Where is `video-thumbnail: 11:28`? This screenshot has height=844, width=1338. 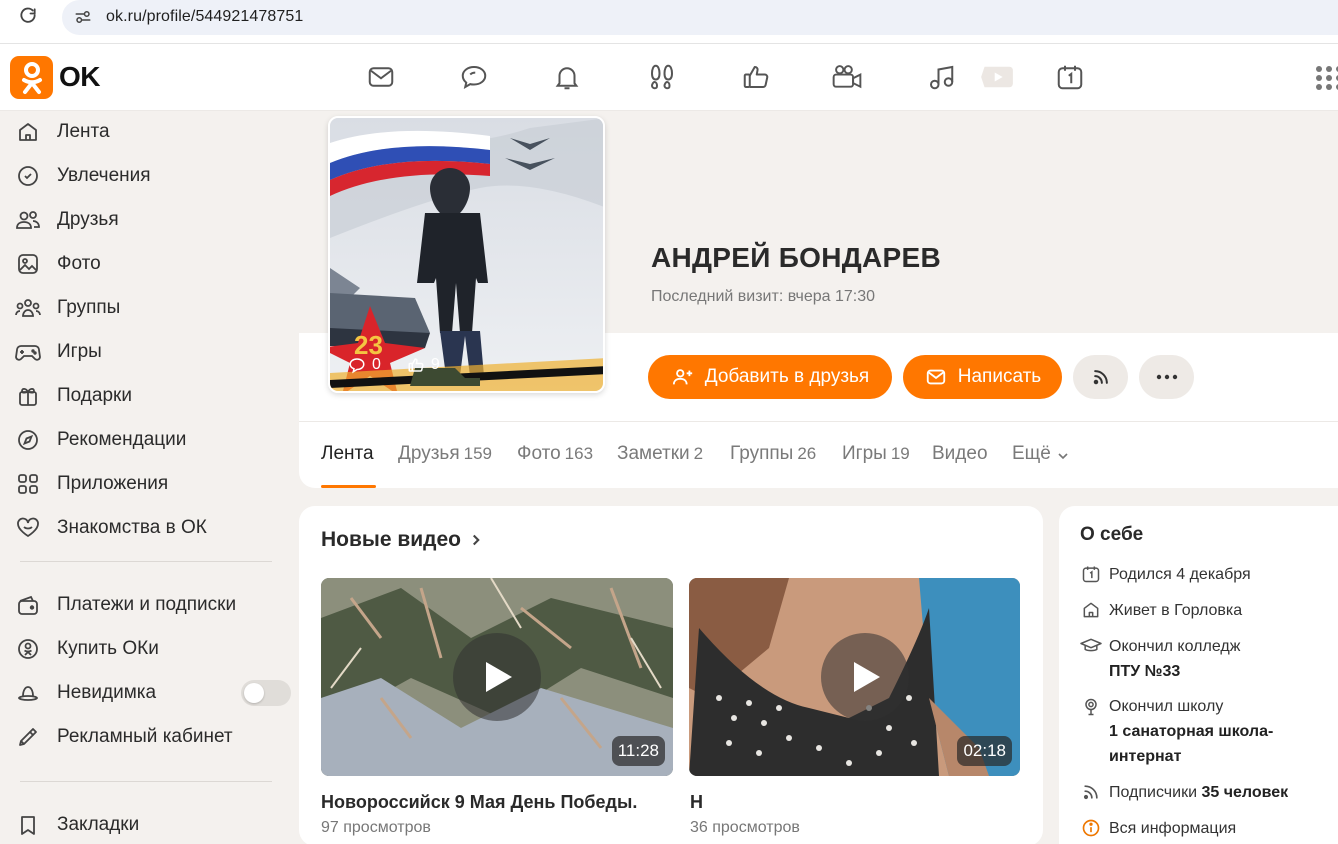 video-thumbnail: 11:28 is located at coordinates (497, 677).